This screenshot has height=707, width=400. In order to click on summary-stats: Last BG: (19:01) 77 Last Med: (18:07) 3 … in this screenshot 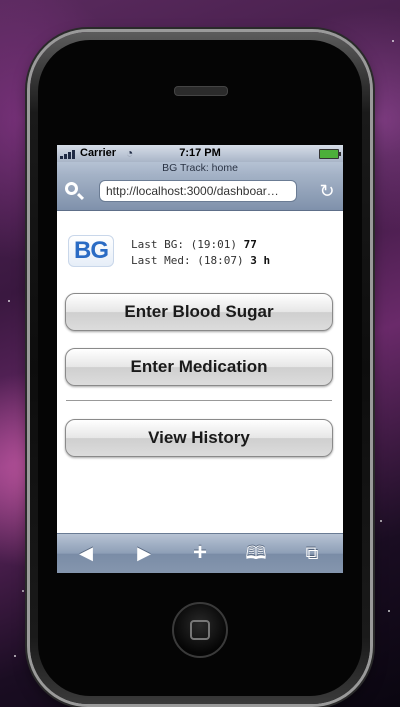, I will do `click(200, 253)`.